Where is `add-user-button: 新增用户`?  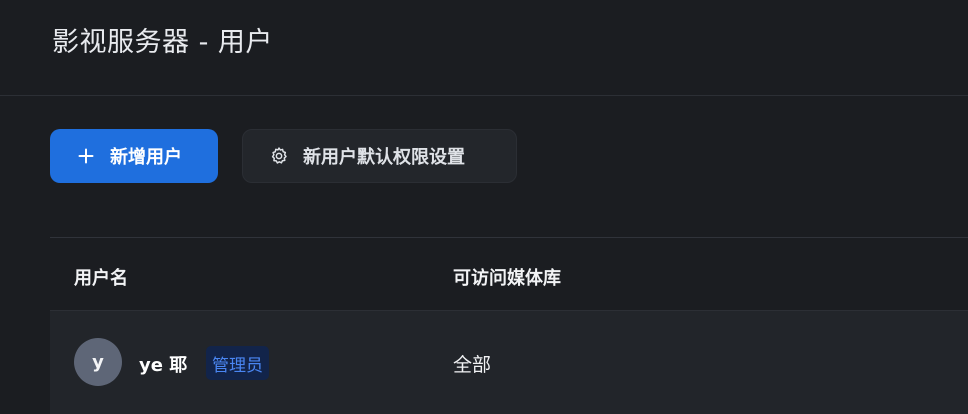 add-user-button: 新增用户 is located at coordinates (134, 156).